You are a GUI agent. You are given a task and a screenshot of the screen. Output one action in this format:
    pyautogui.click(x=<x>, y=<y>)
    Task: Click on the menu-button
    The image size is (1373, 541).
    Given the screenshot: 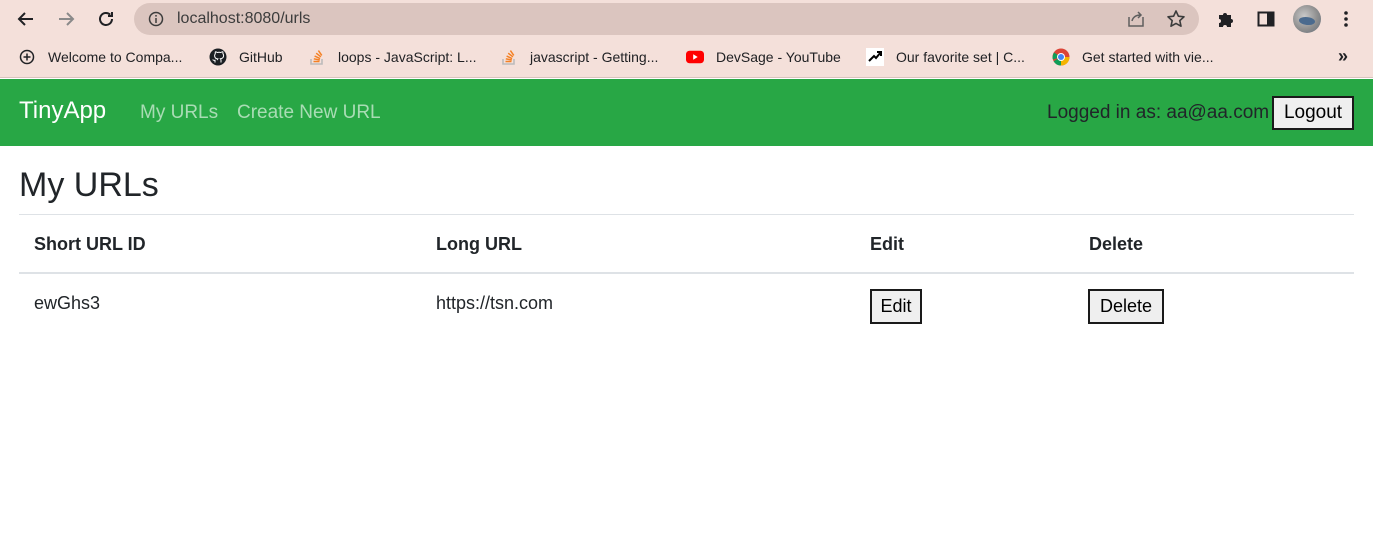 What is the action you would take?
    pyautogui.click(x=1346, y=19)
    